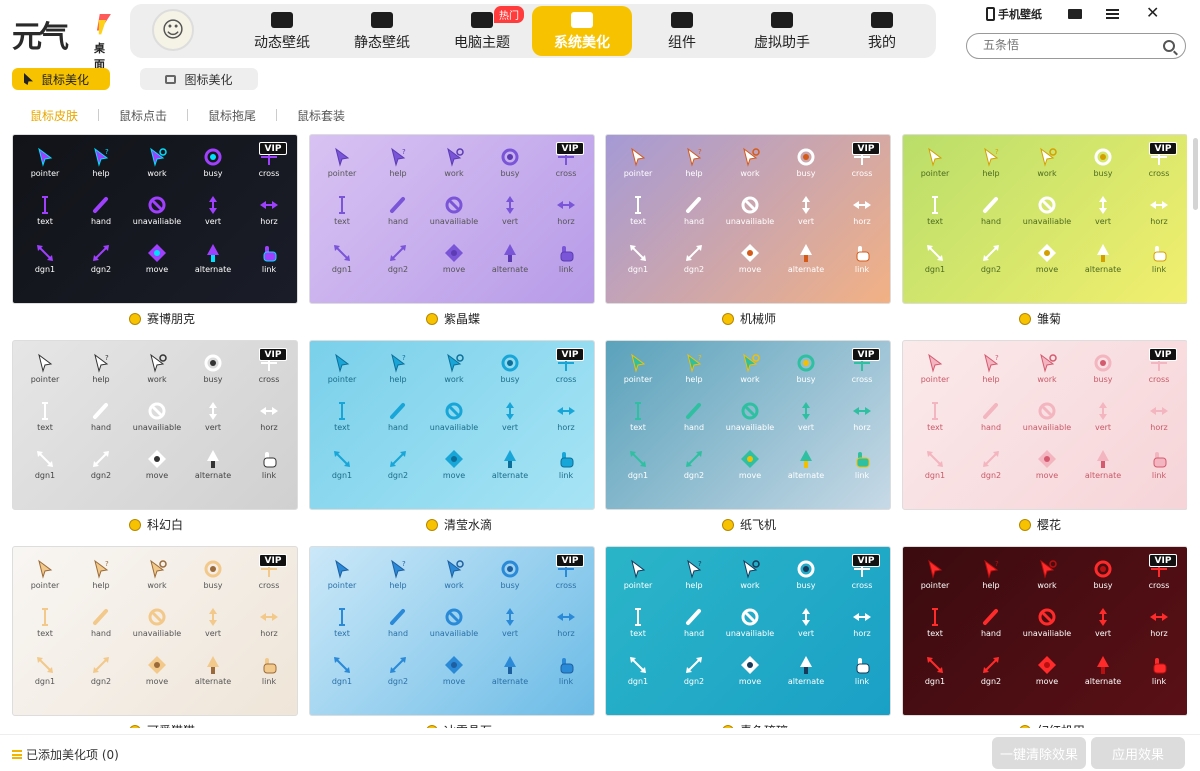  I want to click on search-box, so click(1076, 46).